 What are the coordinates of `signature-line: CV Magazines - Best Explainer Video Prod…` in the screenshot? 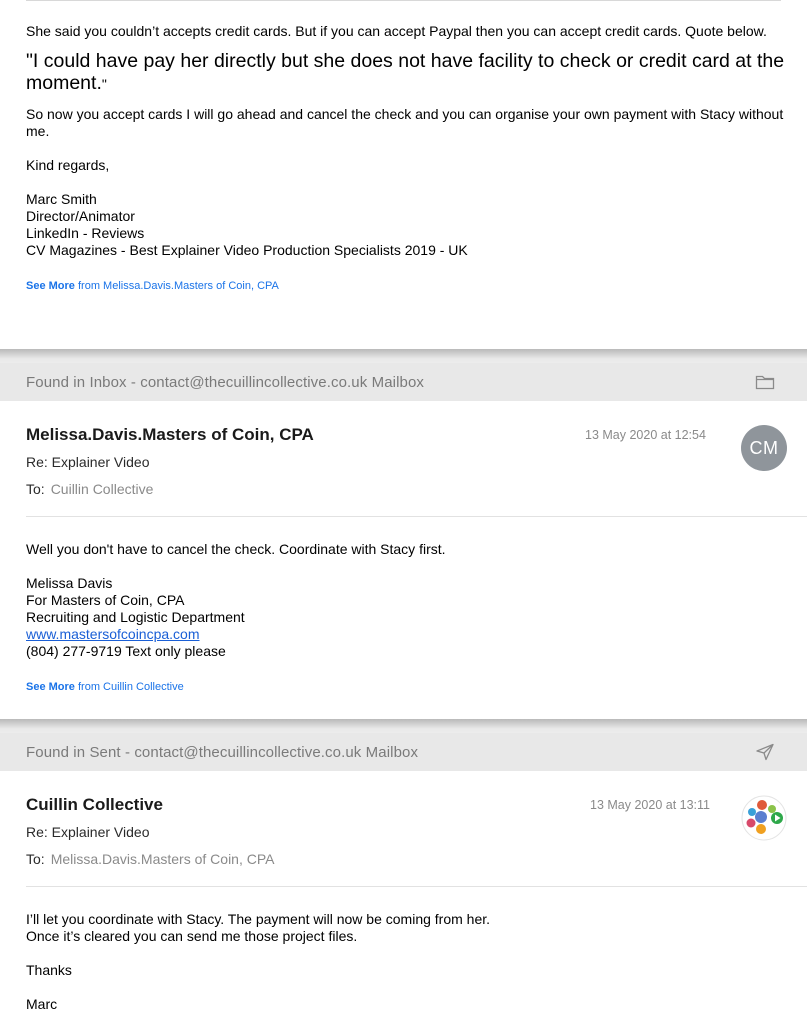 It's located at (247, 250).